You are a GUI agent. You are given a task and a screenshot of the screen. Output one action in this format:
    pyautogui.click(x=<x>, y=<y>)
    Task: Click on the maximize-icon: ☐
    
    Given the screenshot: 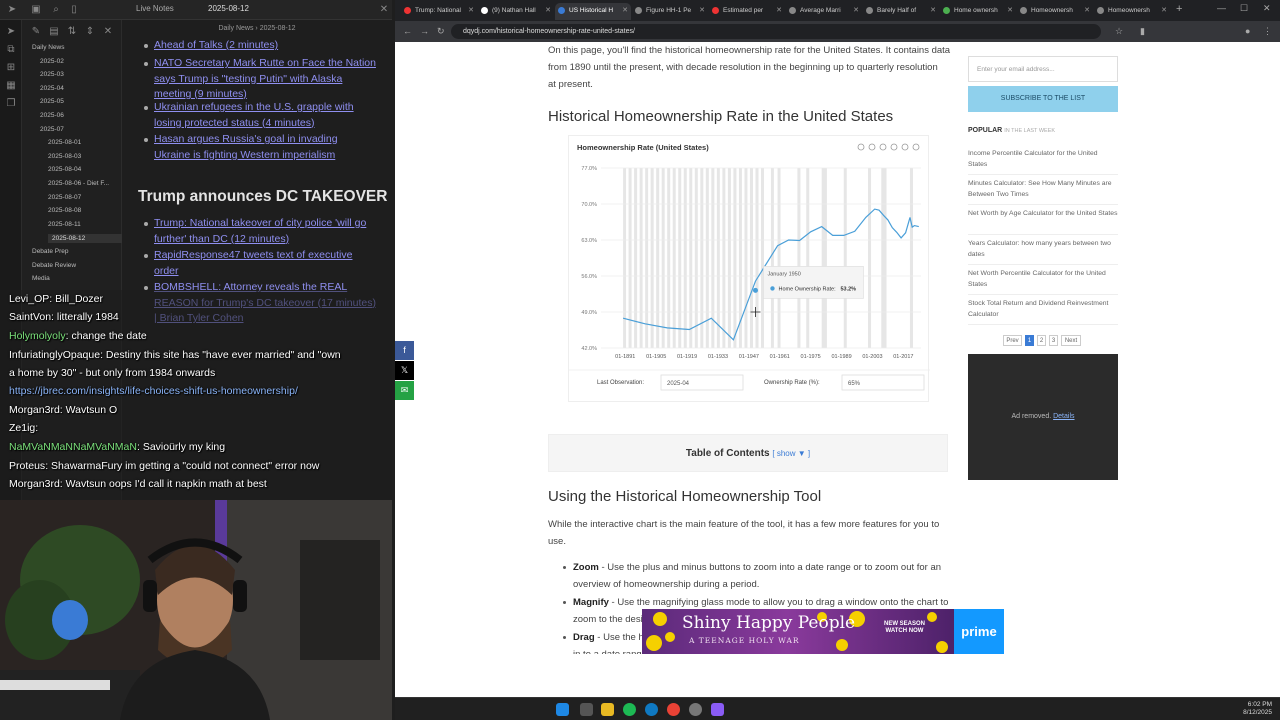 What is the action you would take?
    pyautogui.click(x=1244, y=8)
    